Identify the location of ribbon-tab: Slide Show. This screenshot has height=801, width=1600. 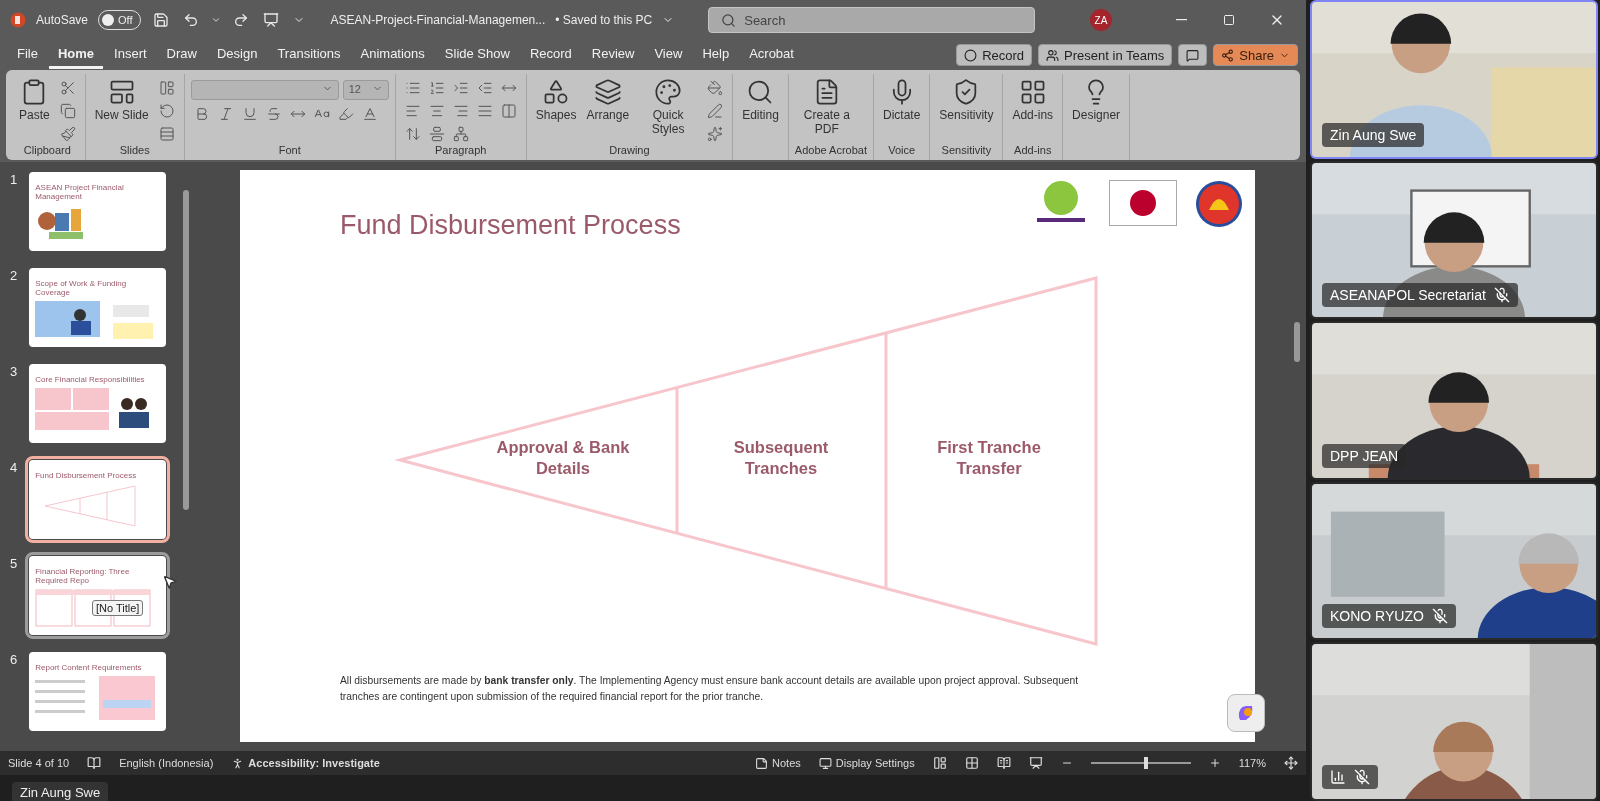
(477, 55).